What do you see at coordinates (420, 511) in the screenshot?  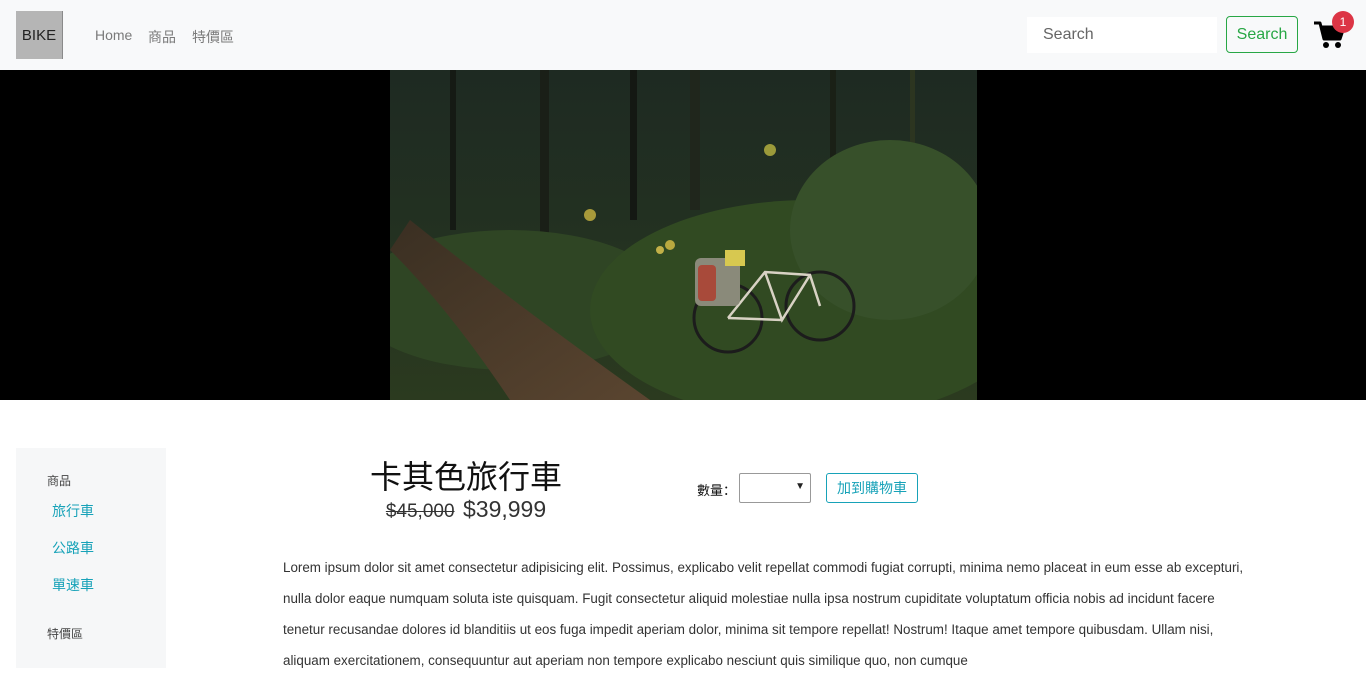 I see `original-price: $45,000` at bounding box center [420, 511].